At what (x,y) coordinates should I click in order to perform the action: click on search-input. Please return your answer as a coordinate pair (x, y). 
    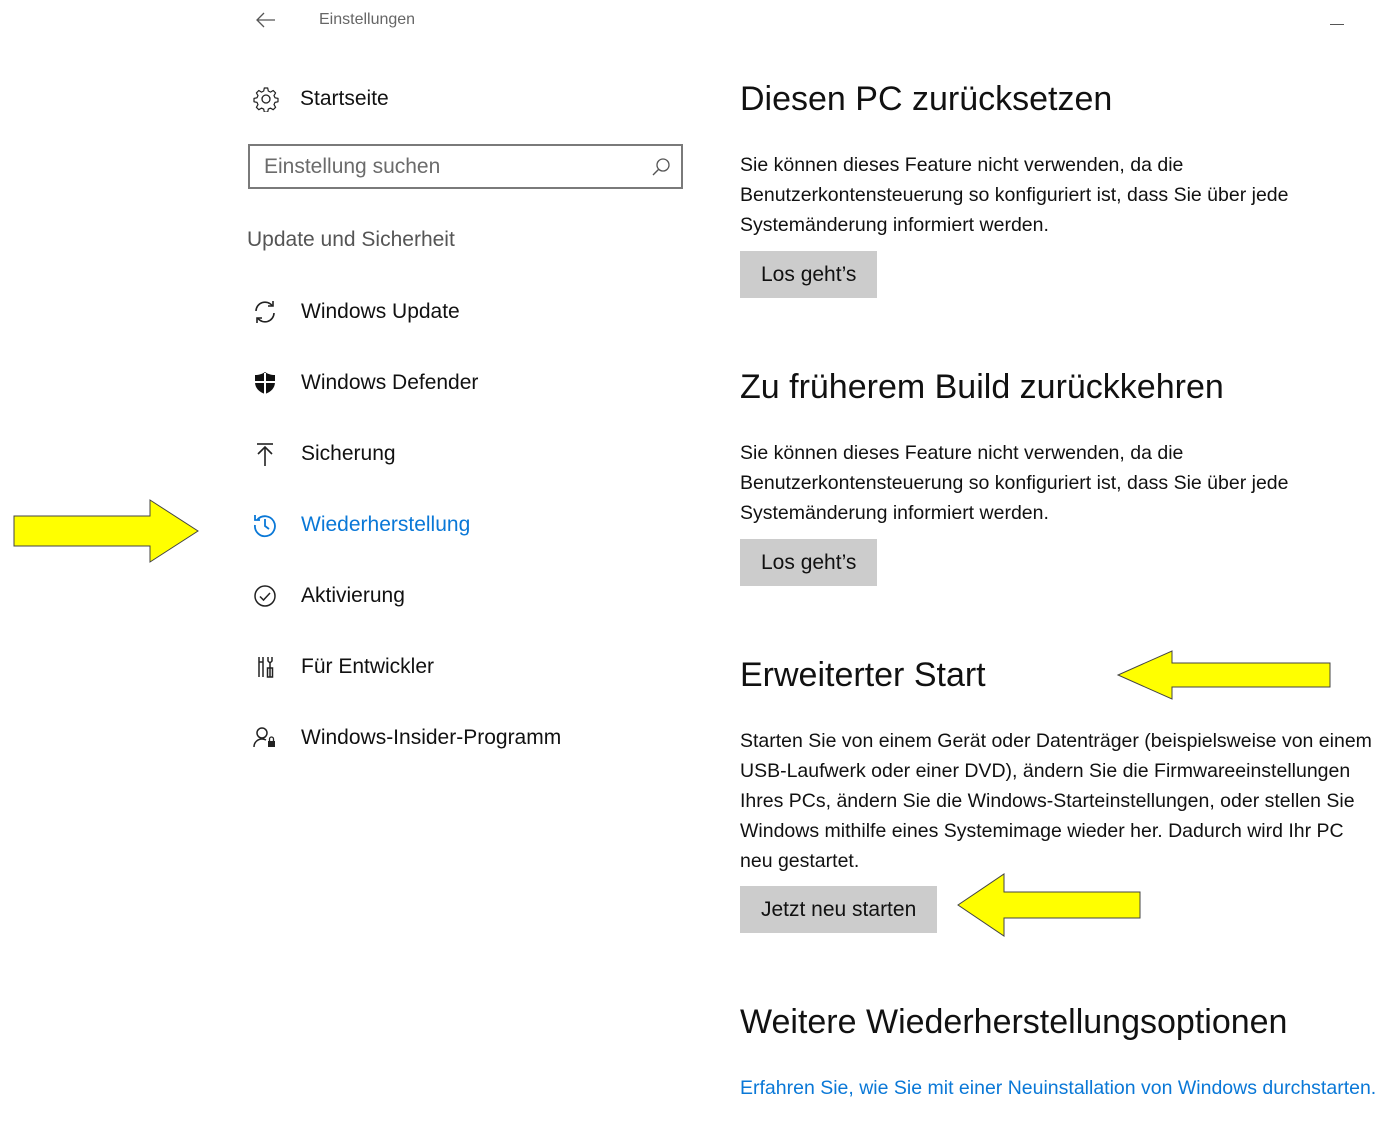
    Looking at the image, I should click on (449, 167).